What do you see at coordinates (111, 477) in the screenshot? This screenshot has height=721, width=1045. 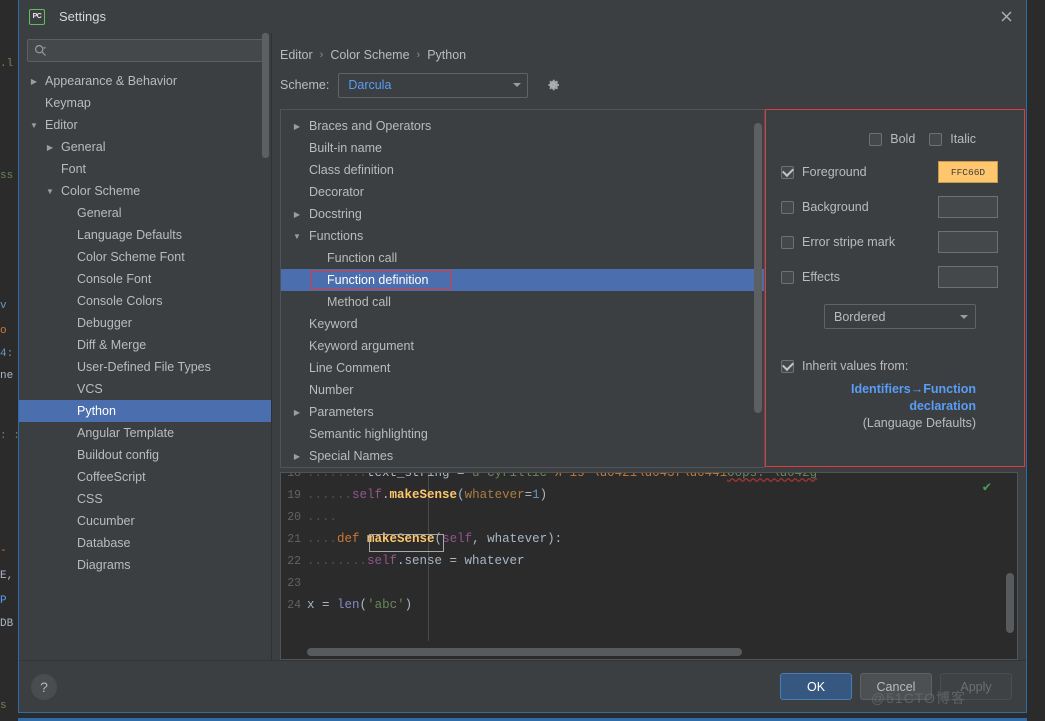 I see `sidebar-item-label: CoffeeScript` at bounding box center [111, 477].